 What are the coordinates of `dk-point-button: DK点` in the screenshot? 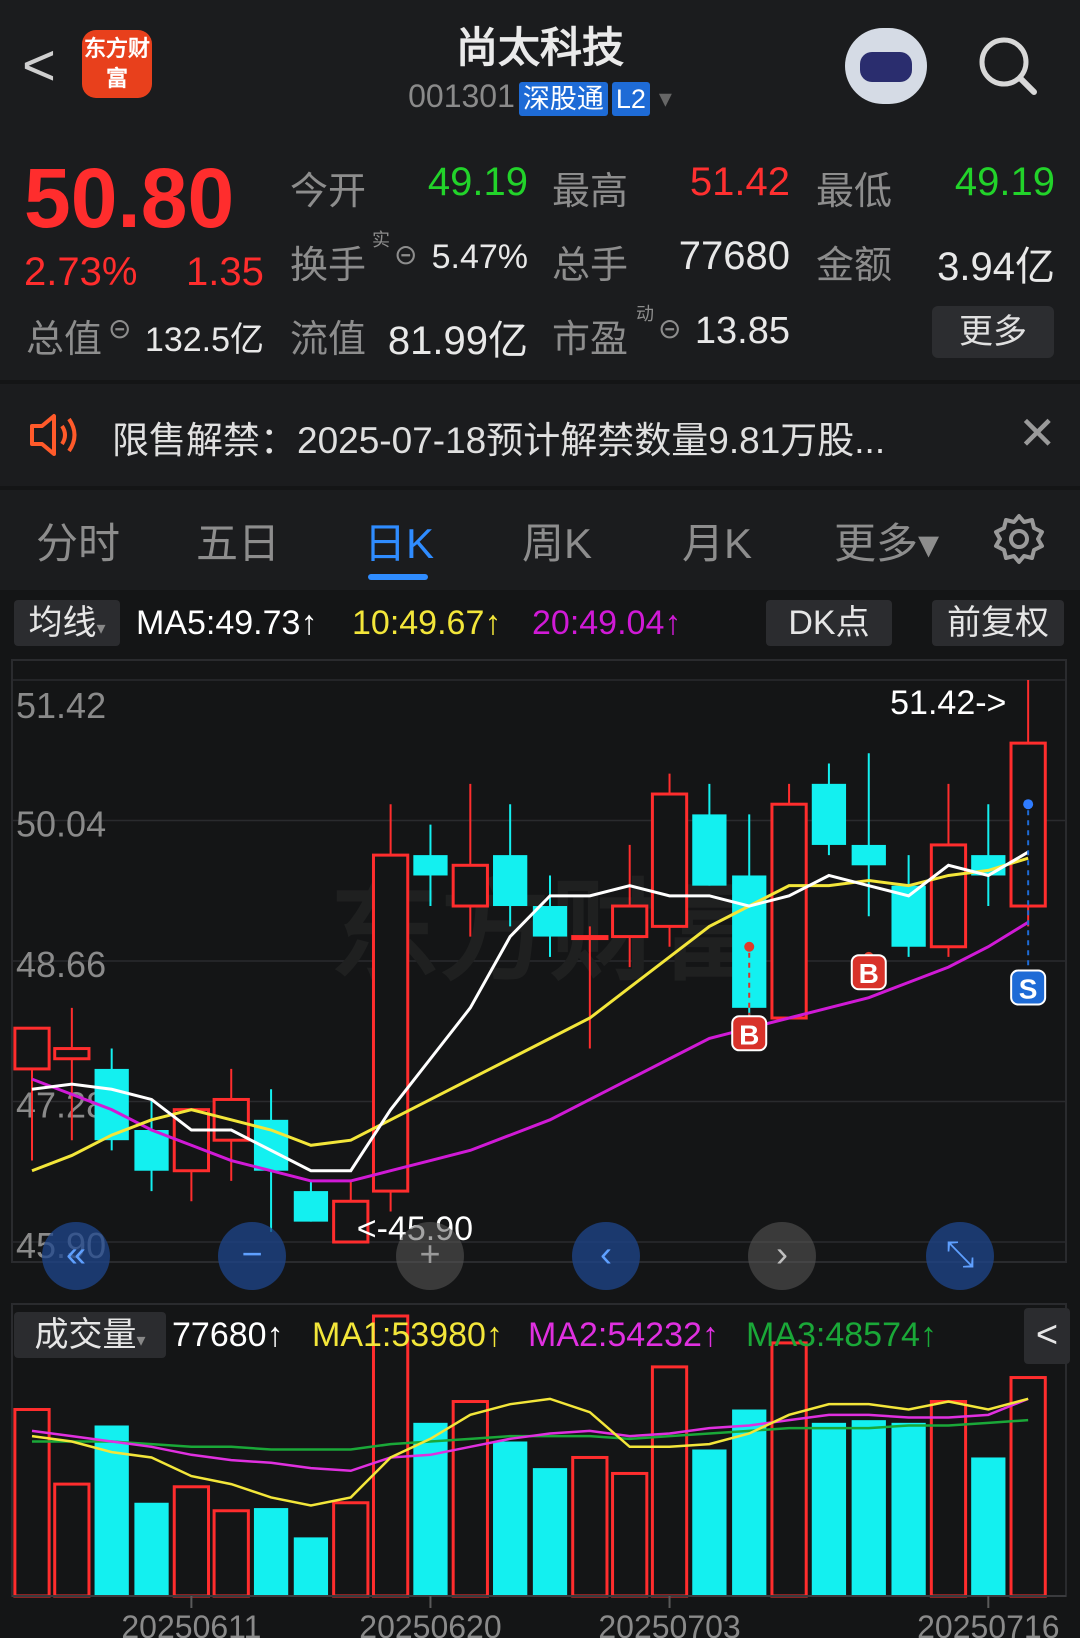 It's located at (829, 623).